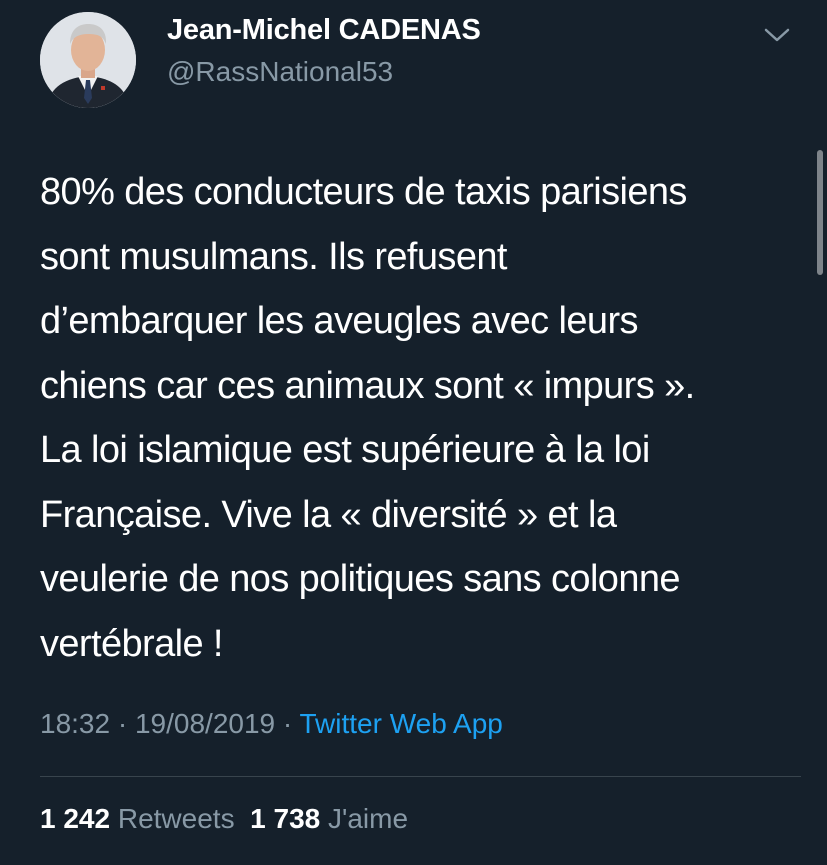 Image resolution: width=827 pixels, height=865 pixels. What do you see at coordinates (345, 450) in the screenshot?
I see `tweet-line: La loi islamique est supérieure à la loi` at bounding box center [345, 450].